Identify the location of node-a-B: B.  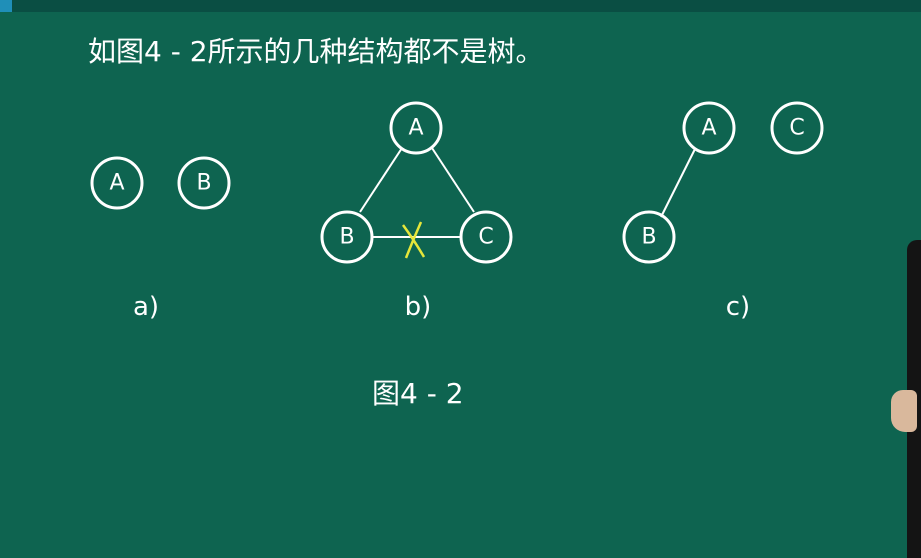
(204, 183).